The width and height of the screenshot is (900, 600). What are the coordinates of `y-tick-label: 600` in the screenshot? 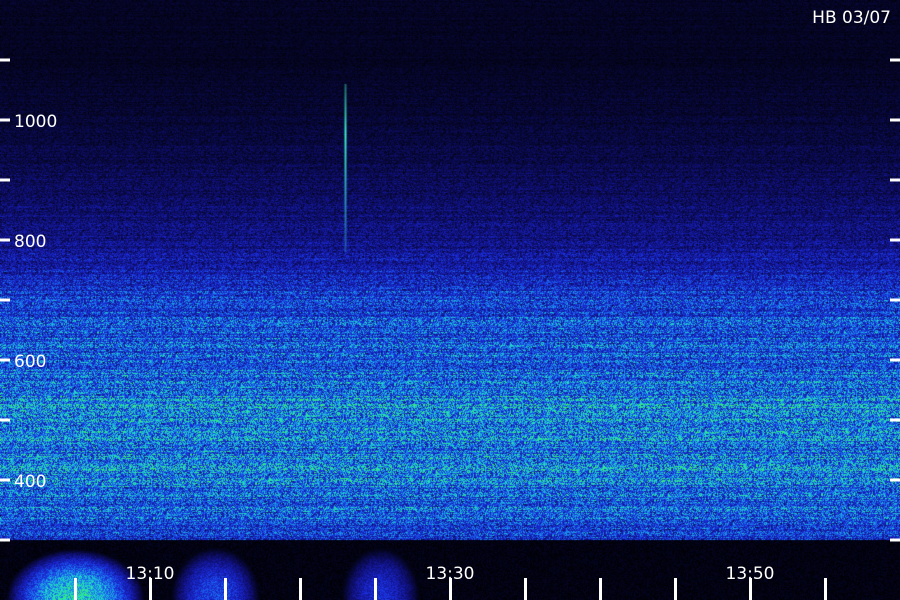 It's located at (30, 362).